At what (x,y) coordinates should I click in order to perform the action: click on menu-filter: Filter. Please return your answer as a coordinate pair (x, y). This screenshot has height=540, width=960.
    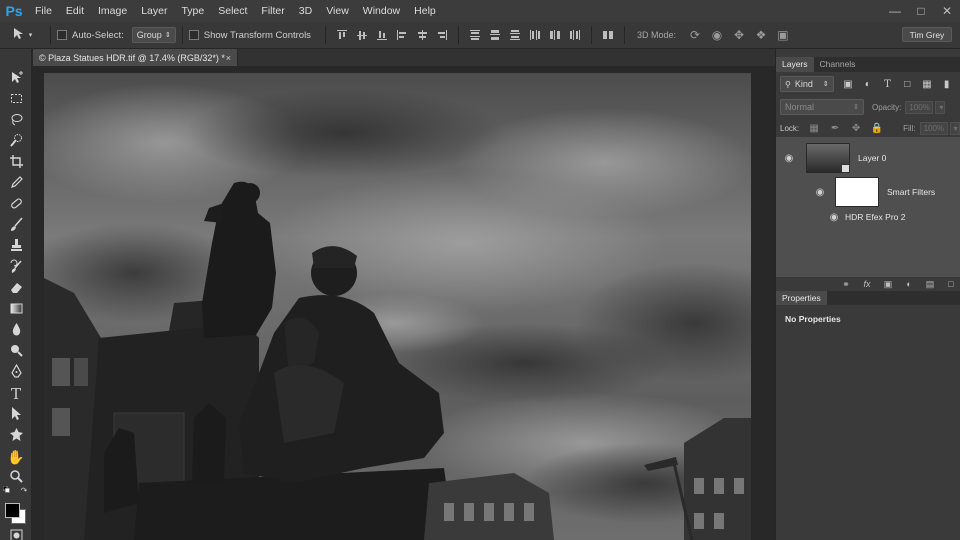
    Looking at the image, I should click on (272, 11).